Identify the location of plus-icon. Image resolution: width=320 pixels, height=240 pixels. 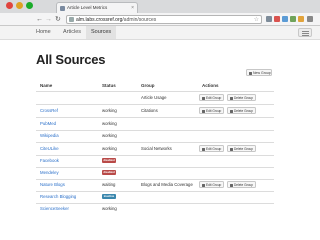
(250, 73).